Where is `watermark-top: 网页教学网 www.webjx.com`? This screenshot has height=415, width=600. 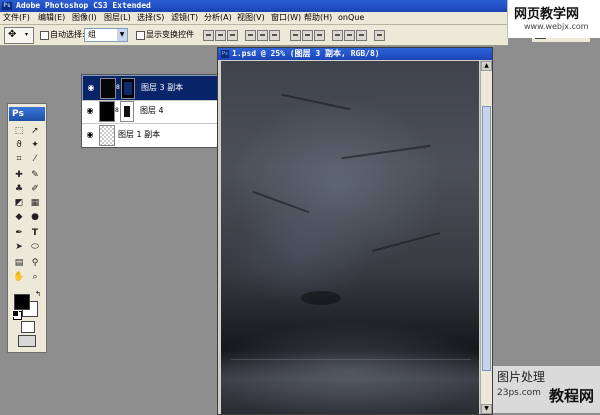 watermark-top: 网页教学网 www.webjx.com is located at coordinates (553, 19).